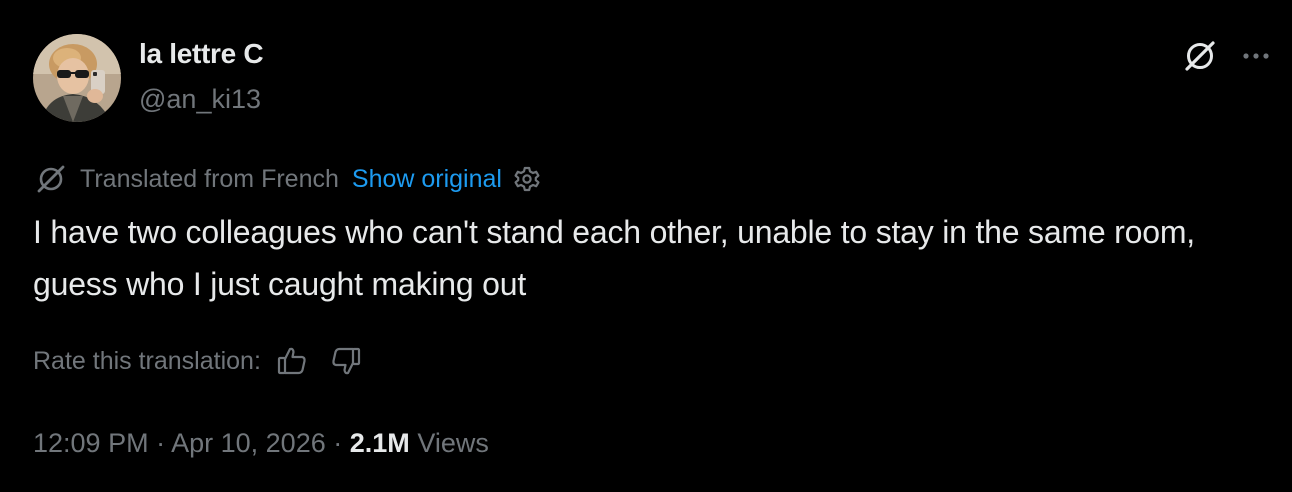  I want to click on rate-translation-bar: Rate this translation:, so click(208, 361).